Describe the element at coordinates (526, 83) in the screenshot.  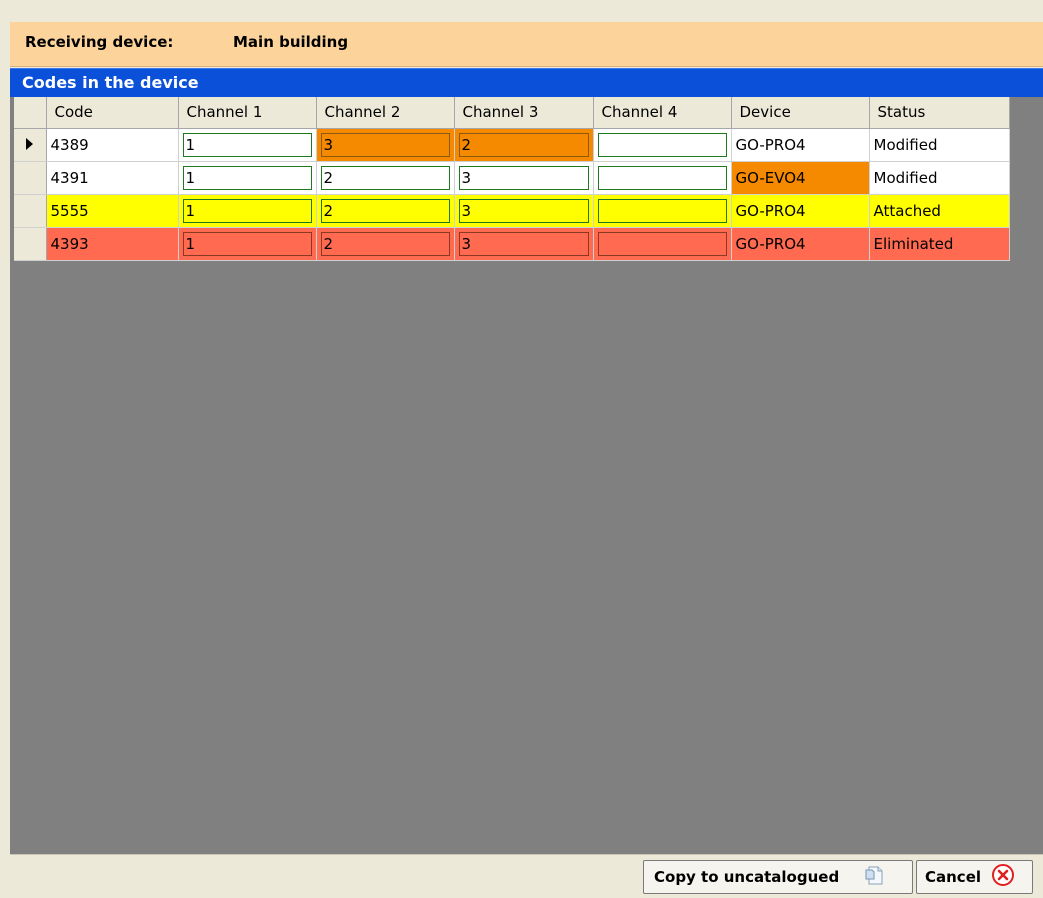
I see `codes-panel-title: Codes in the device` at that location.